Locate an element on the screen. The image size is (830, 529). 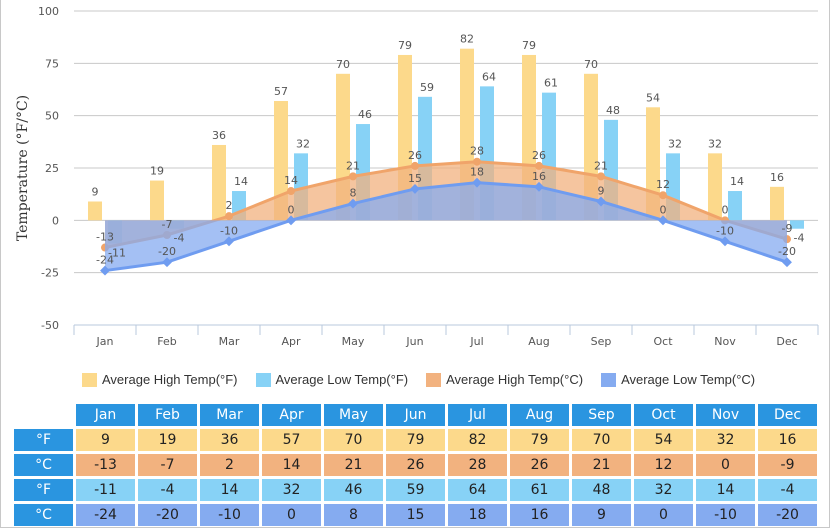
legend-item-low-f: Average Low Temp(°F) is located at coordinates (332, 379).